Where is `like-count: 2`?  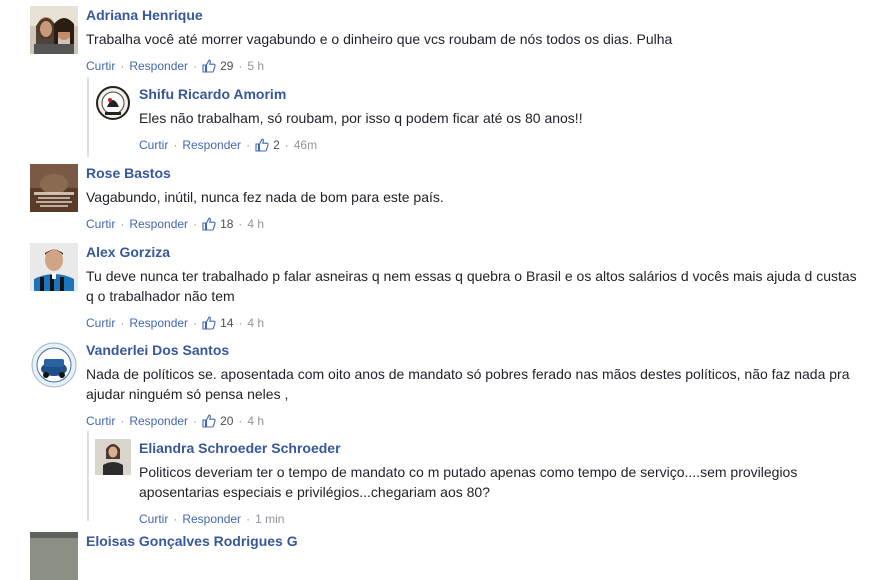
like-count: 2 is located at coordinates (276, 145).